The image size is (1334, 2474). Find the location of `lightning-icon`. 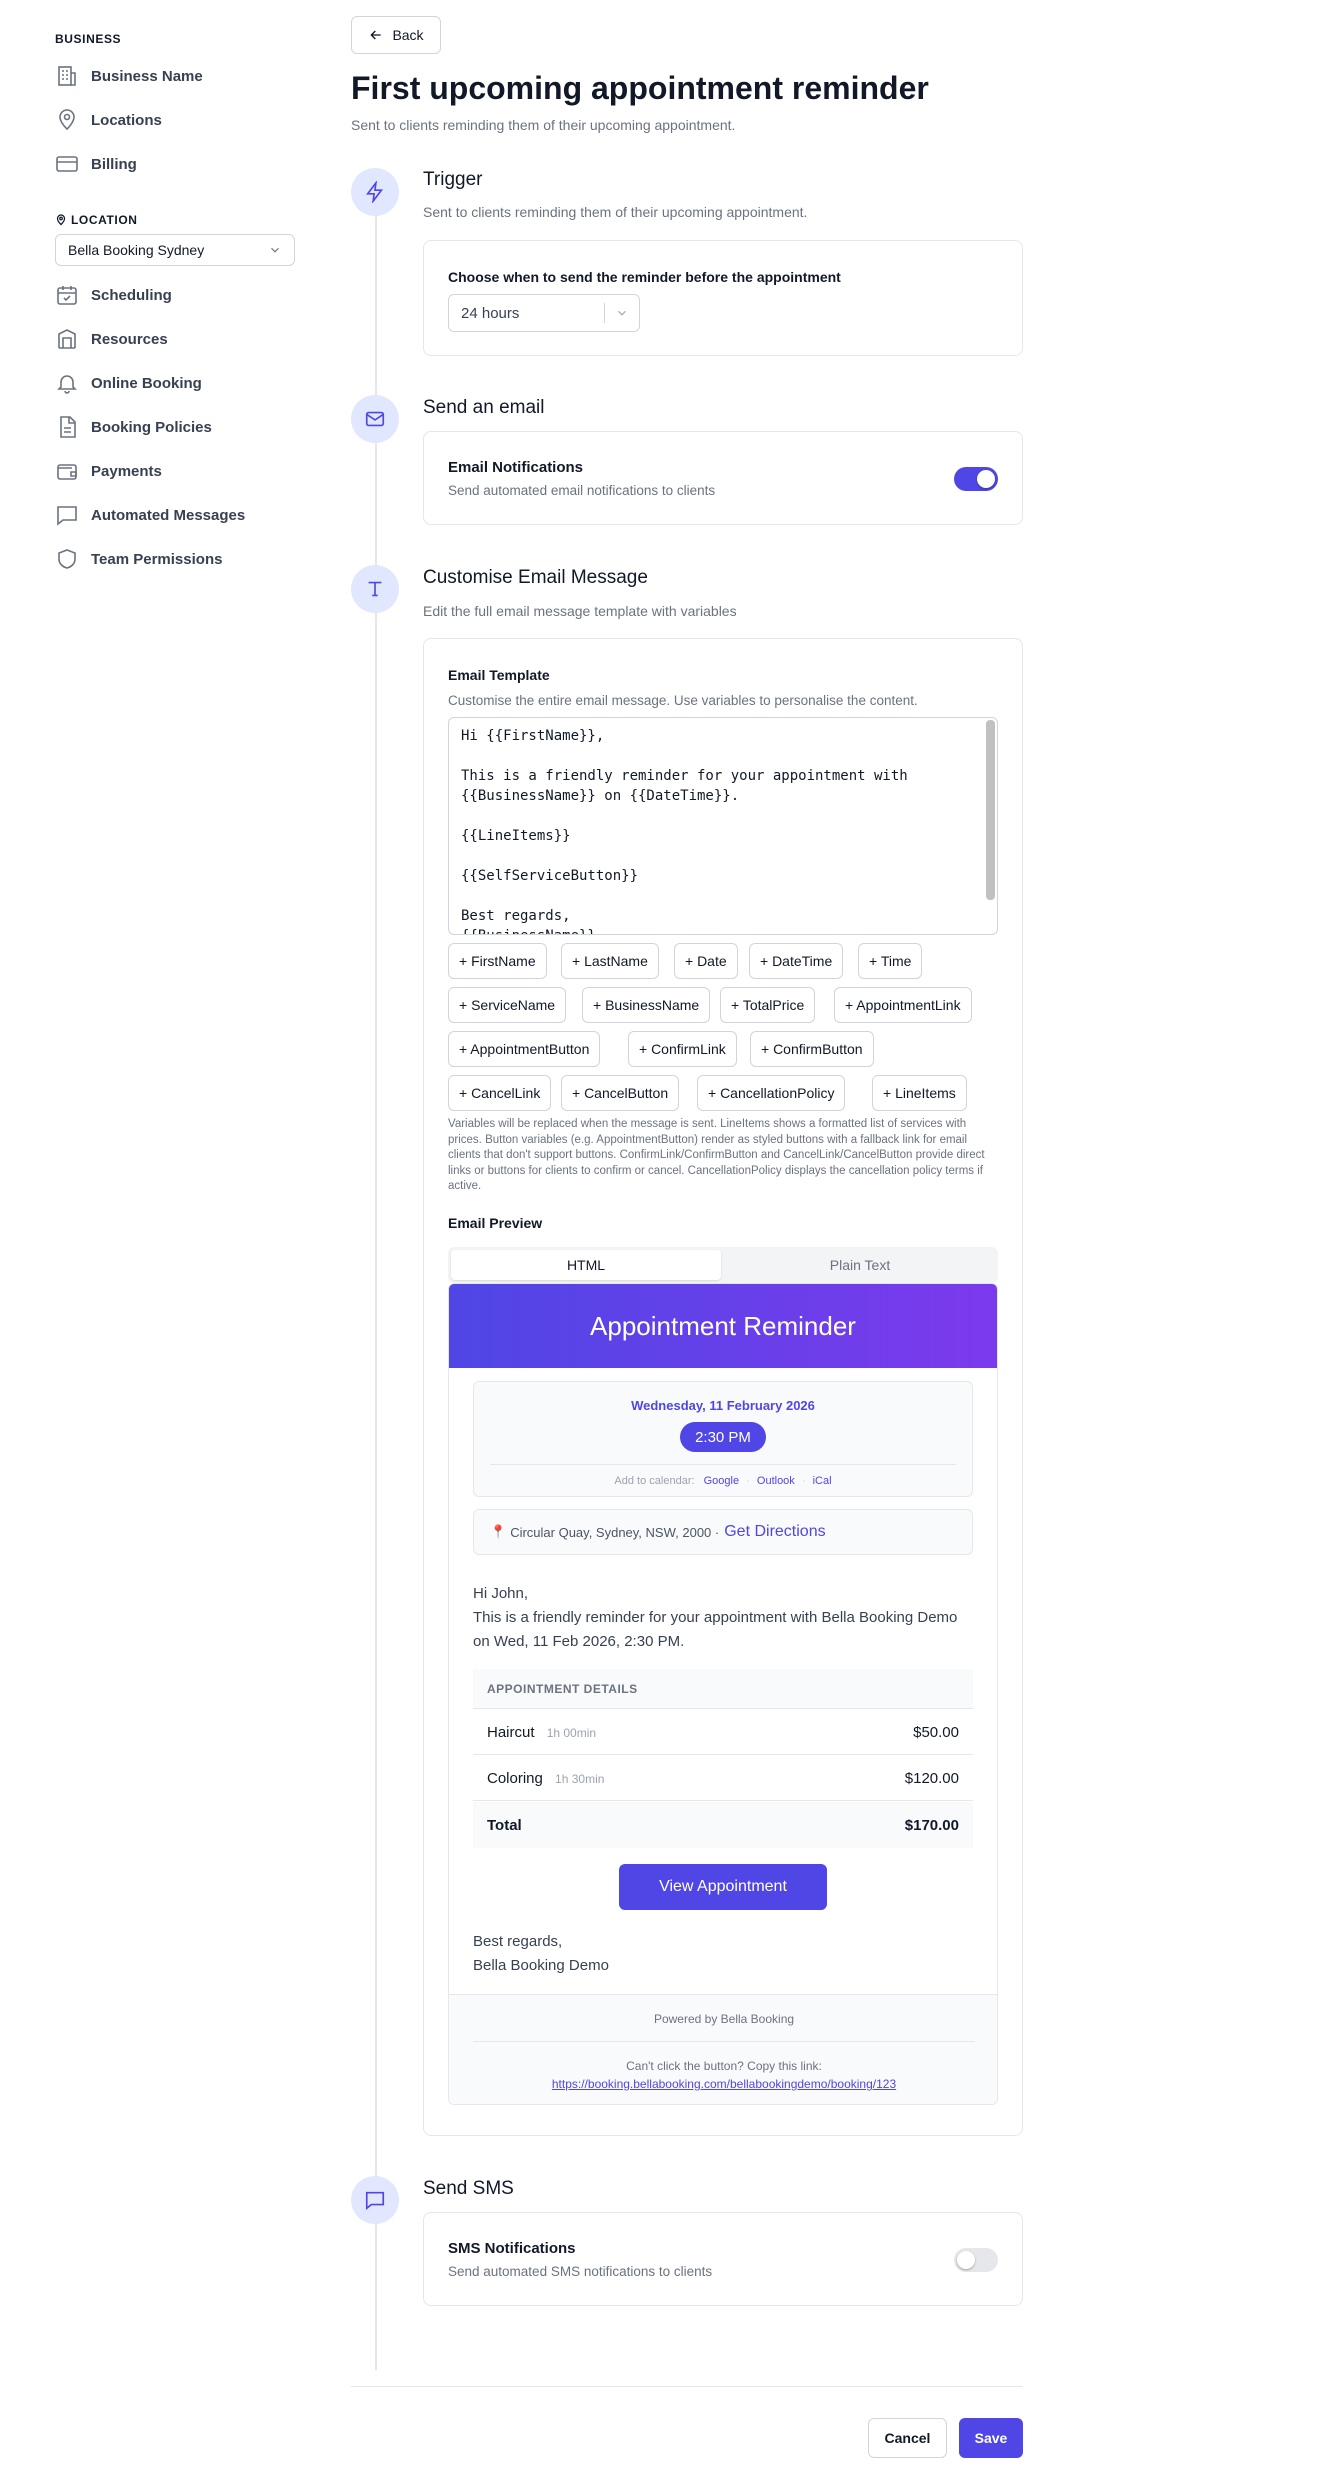

lightning-icon is located at coordinates (375, 192).